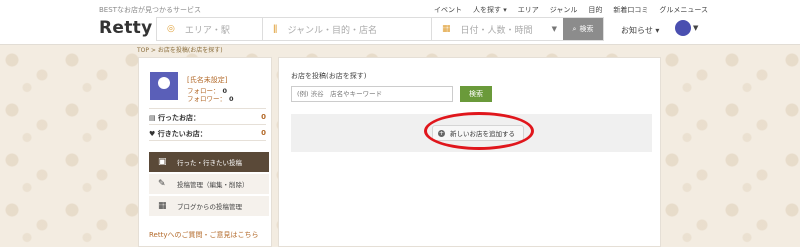 The image size is (800, 247). What do you see at coordinates (154, 118) in the screenshot?
I see `store-icon: ▤` at bounding box center [154, 118].